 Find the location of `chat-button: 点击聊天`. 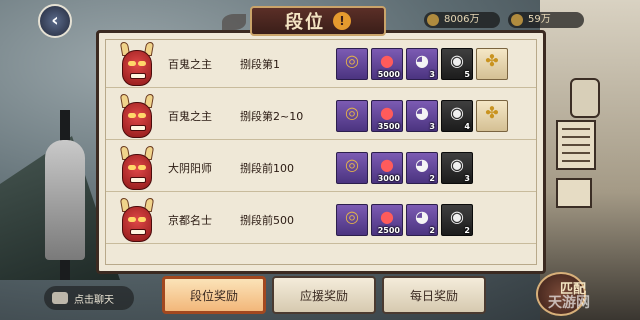

chat-button: 点击聊天 is located at coordinates (89, 298).